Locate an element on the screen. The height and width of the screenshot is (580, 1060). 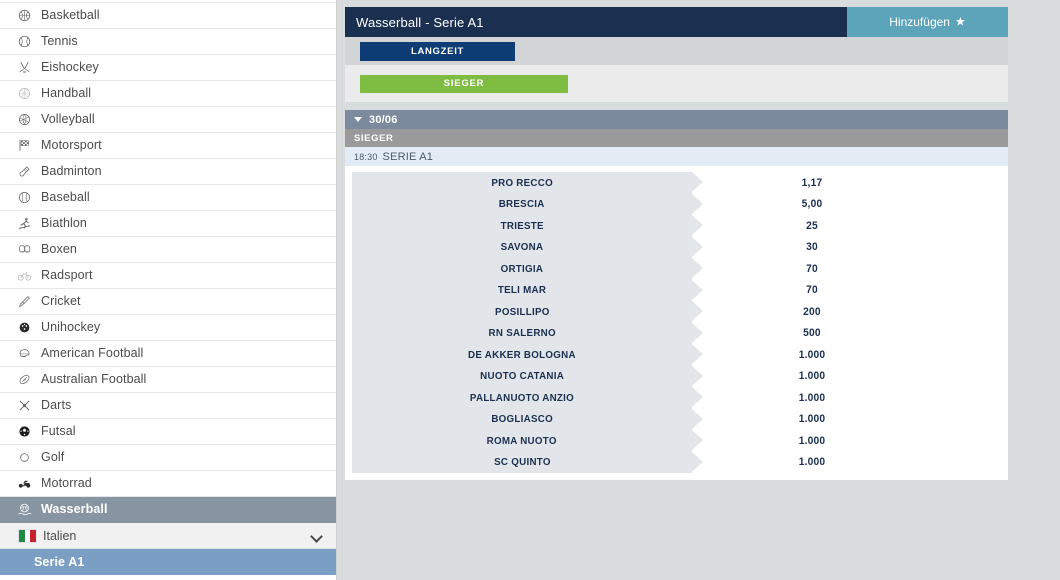
sidebar-item-eishockey: Eishockey is located at coordinates (168, 68).